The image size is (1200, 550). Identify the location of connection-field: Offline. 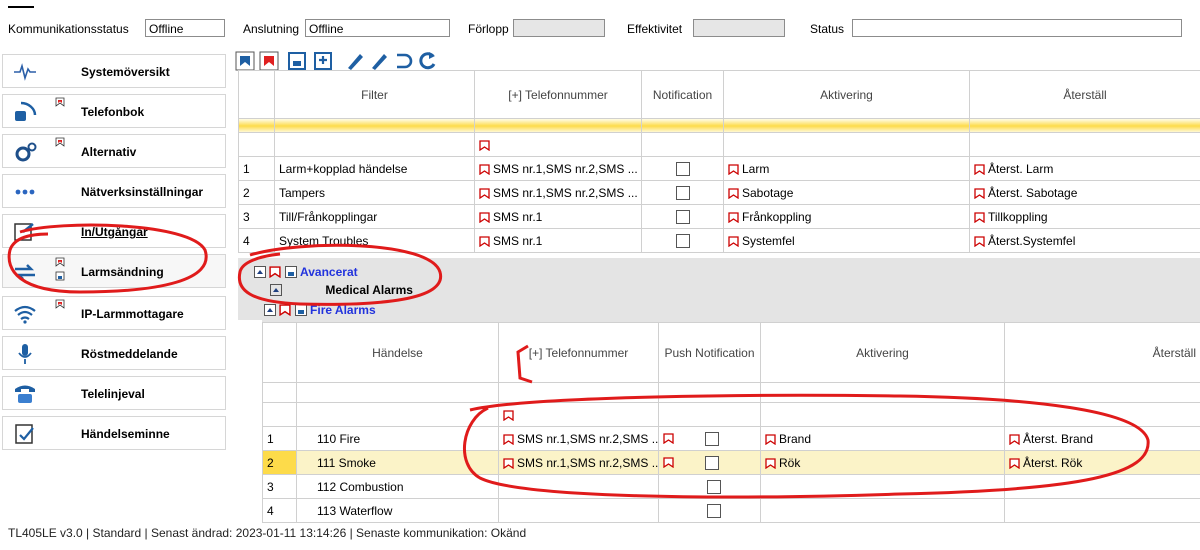
(377, 28).